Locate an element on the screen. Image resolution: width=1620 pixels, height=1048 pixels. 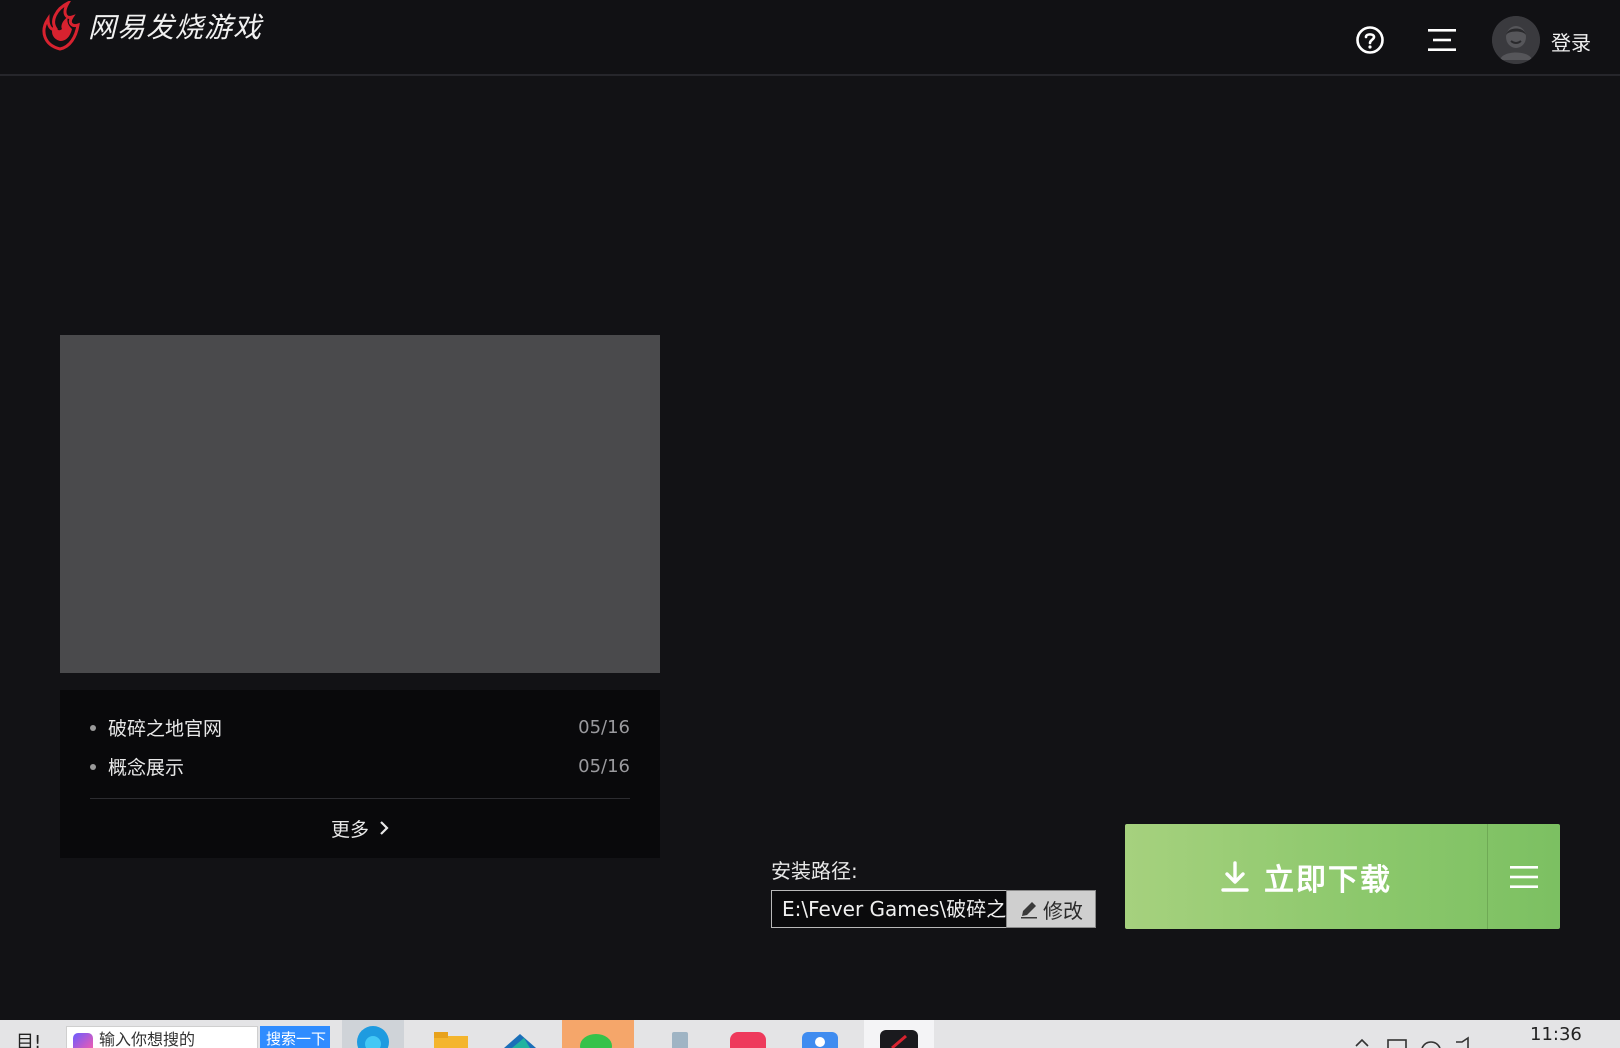
install-path-field: E:\Fever Games\破碎之 is located at coordinates (889, 909).